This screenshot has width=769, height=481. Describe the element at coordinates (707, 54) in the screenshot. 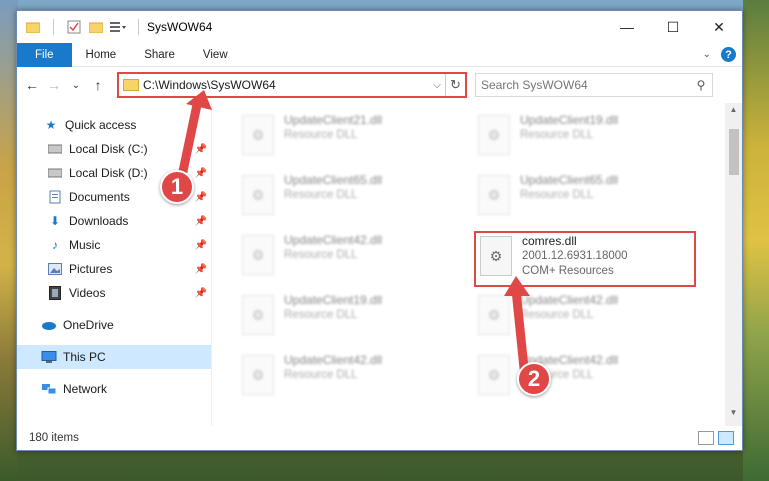

I see `expand-ribbon-icon: ⌄` at that location.